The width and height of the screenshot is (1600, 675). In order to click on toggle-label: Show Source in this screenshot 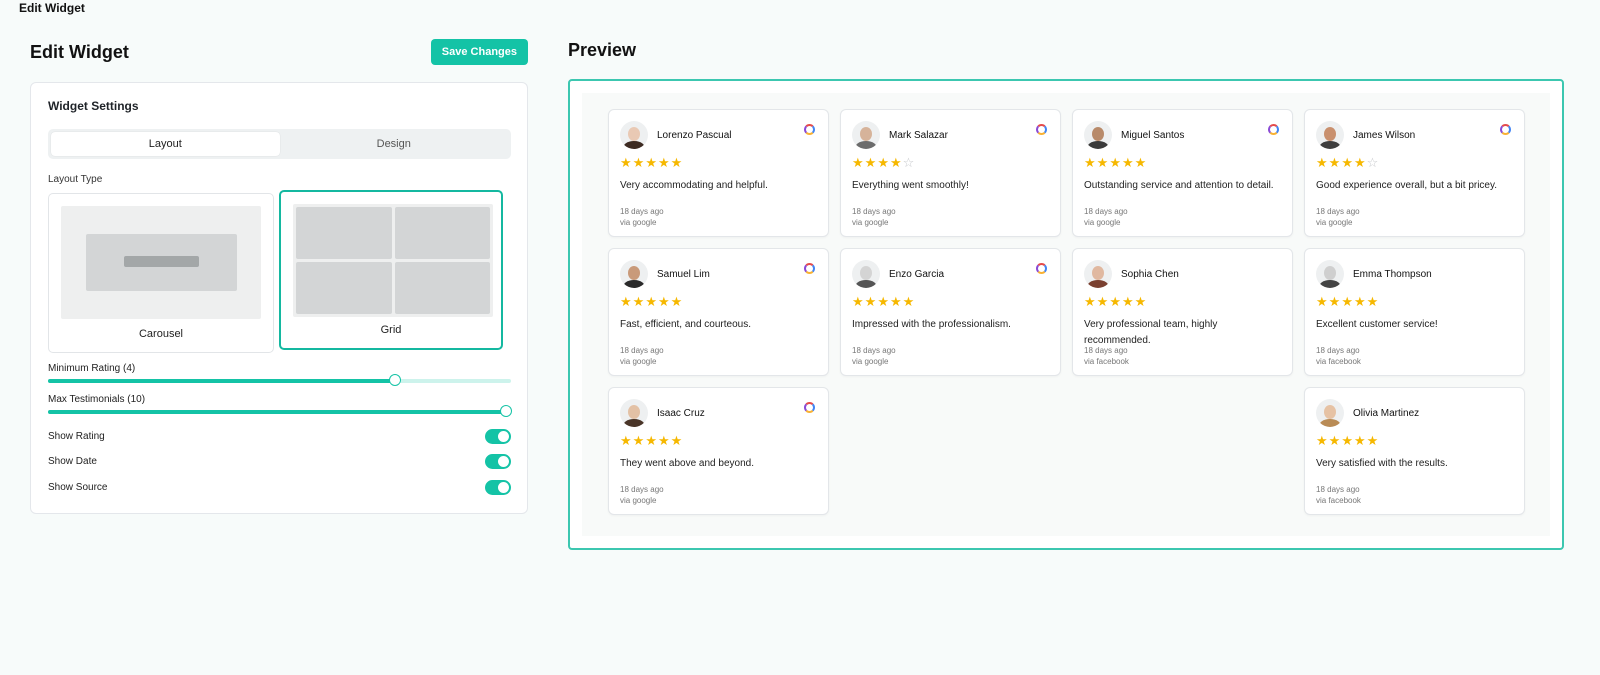, I will do `click(78, 487)`.